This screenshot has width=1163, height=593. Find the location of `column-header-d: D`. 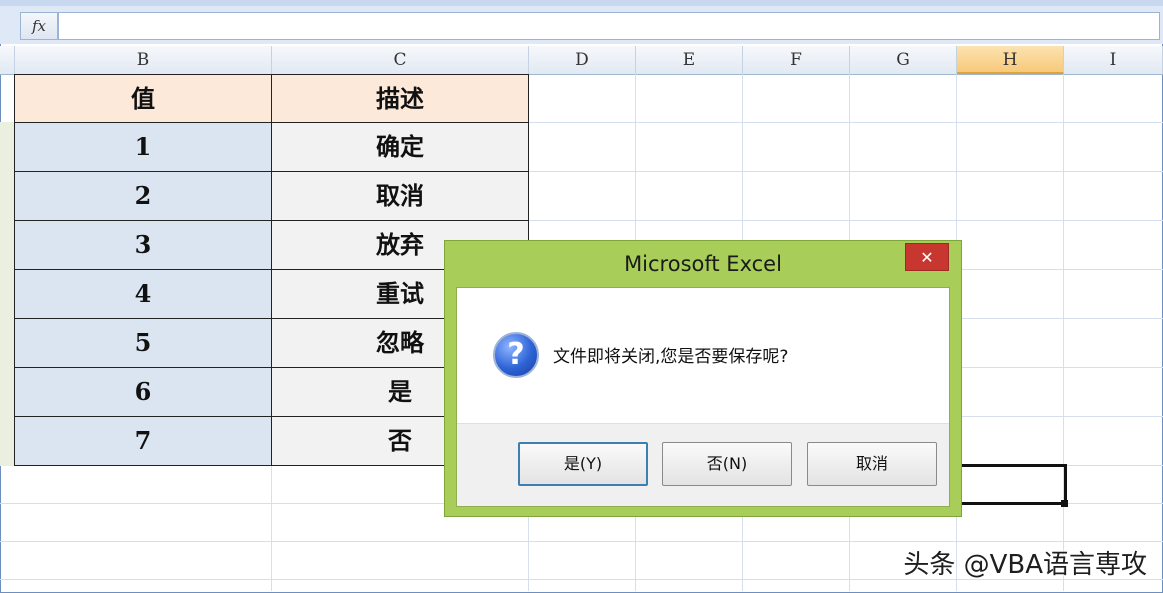

column-header-d: D is located at coordinates (582, 60).